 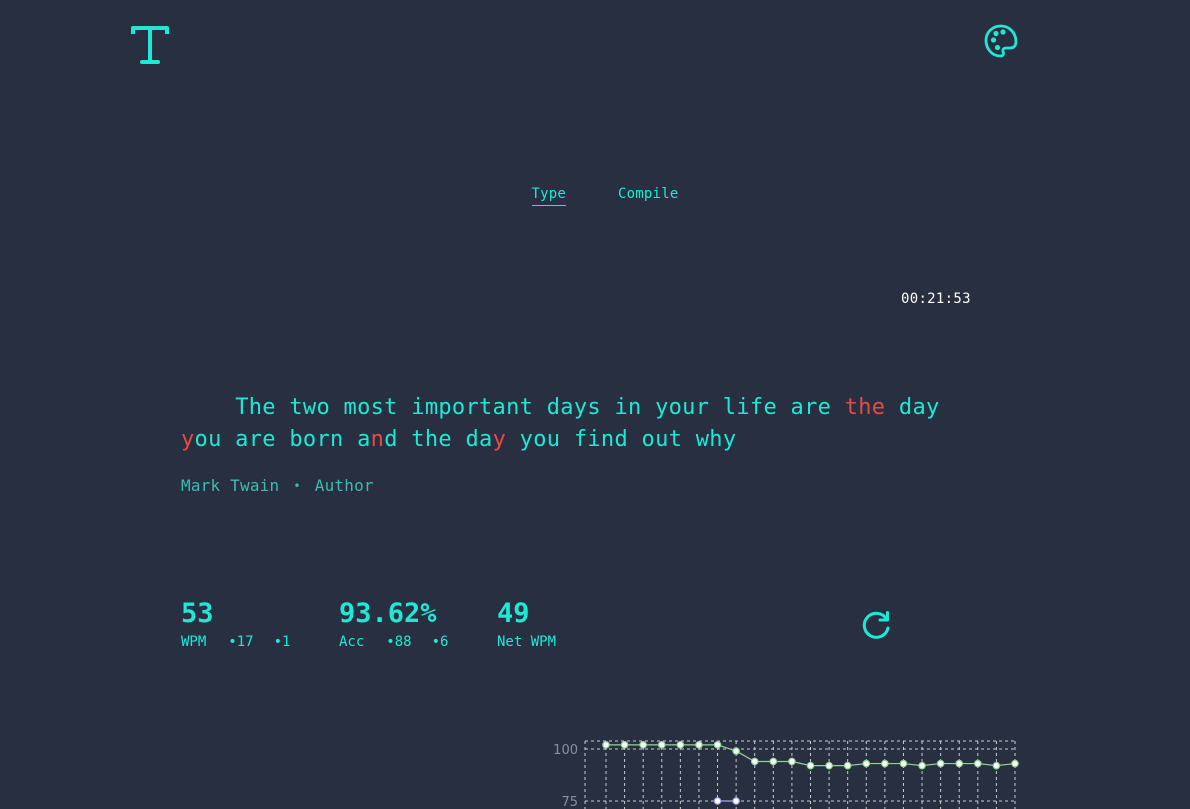 What do you see at coordinates (399, 642) in the screenshot?
I see `accuracy-correct-count: •88` at bounding box center [399, 642].